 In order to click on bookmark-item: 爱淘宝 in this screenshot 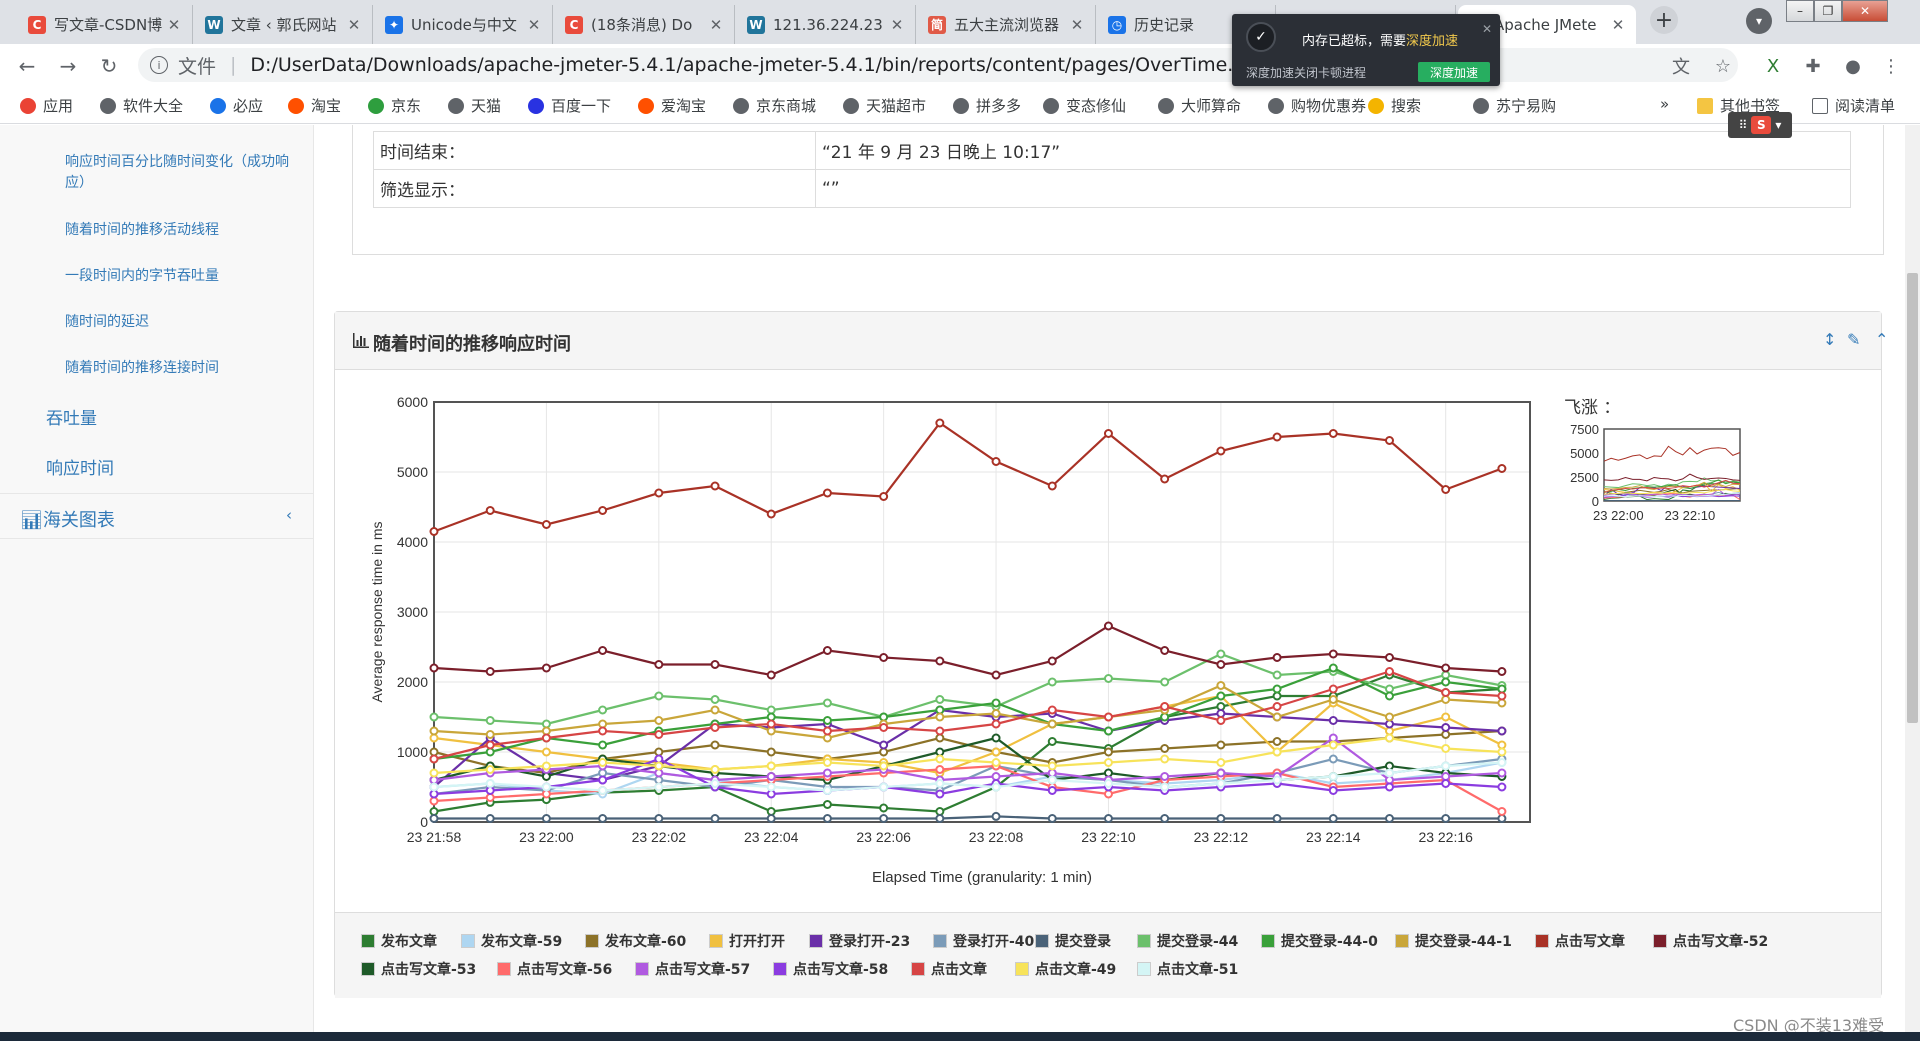, I will do `click(672, 105)`.